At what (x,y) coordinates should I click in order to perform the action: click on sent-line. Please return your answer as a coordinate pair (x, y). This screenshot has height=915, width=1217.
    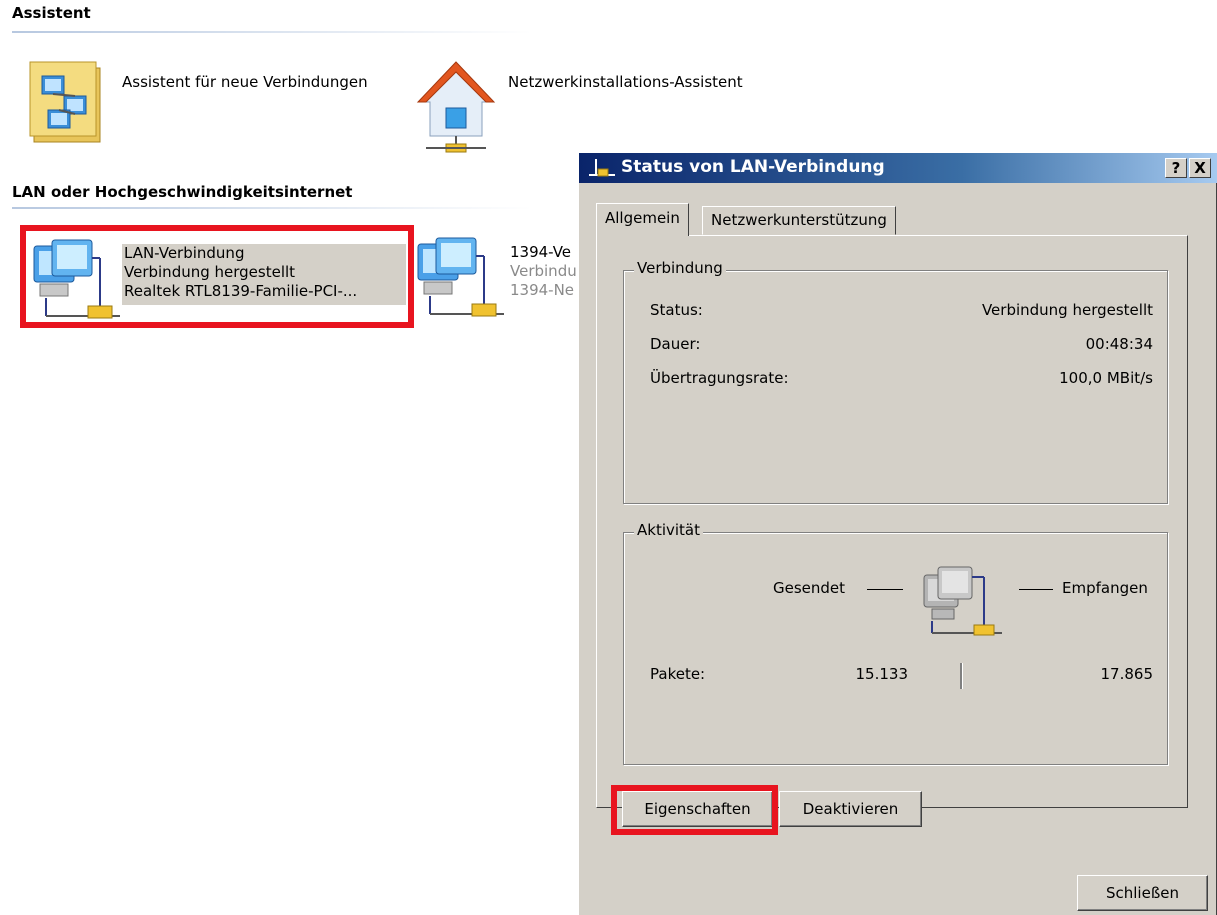
    Looking at the image, I should click on (885, 589).